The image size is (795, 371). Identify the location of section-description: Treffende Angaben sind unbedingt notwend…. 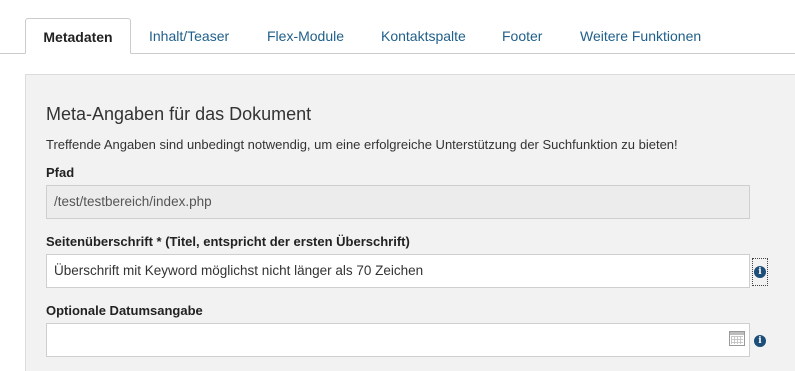
(362, 144).